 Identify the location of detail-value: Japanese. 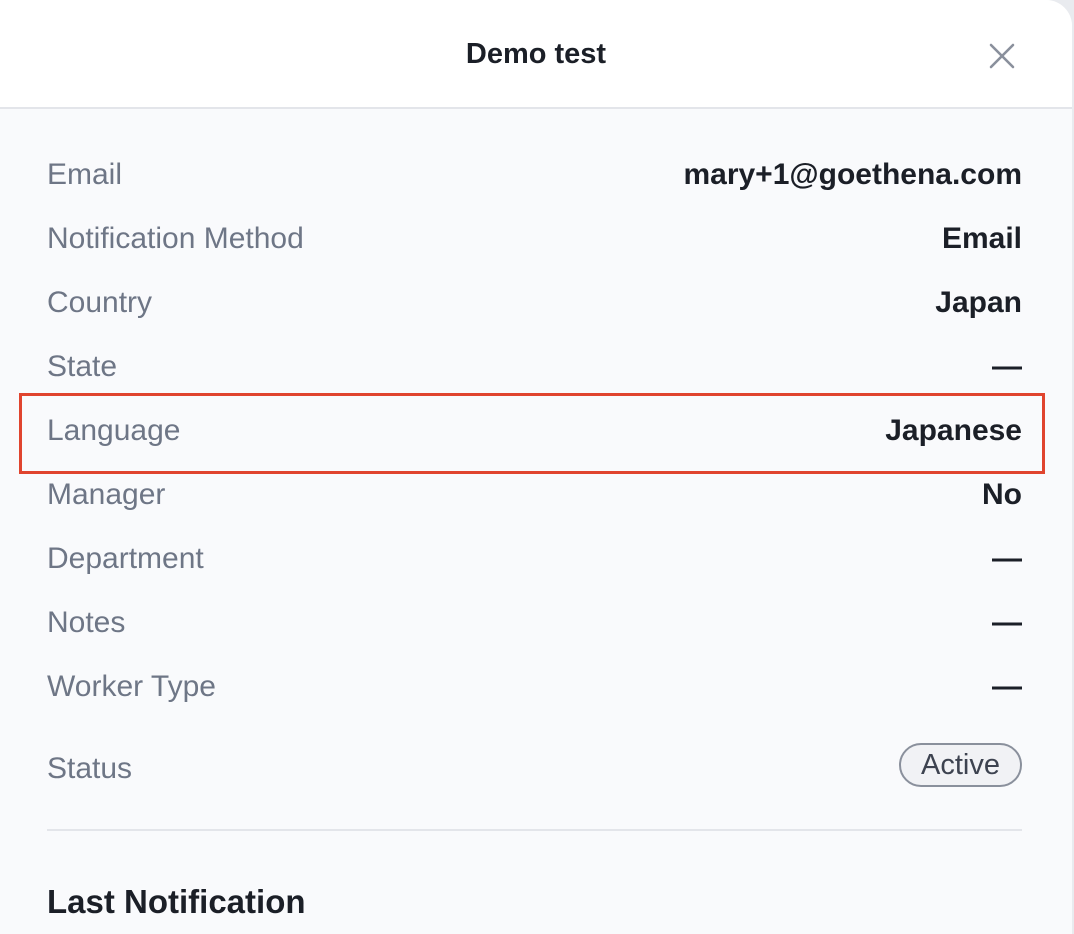
(953, 430).